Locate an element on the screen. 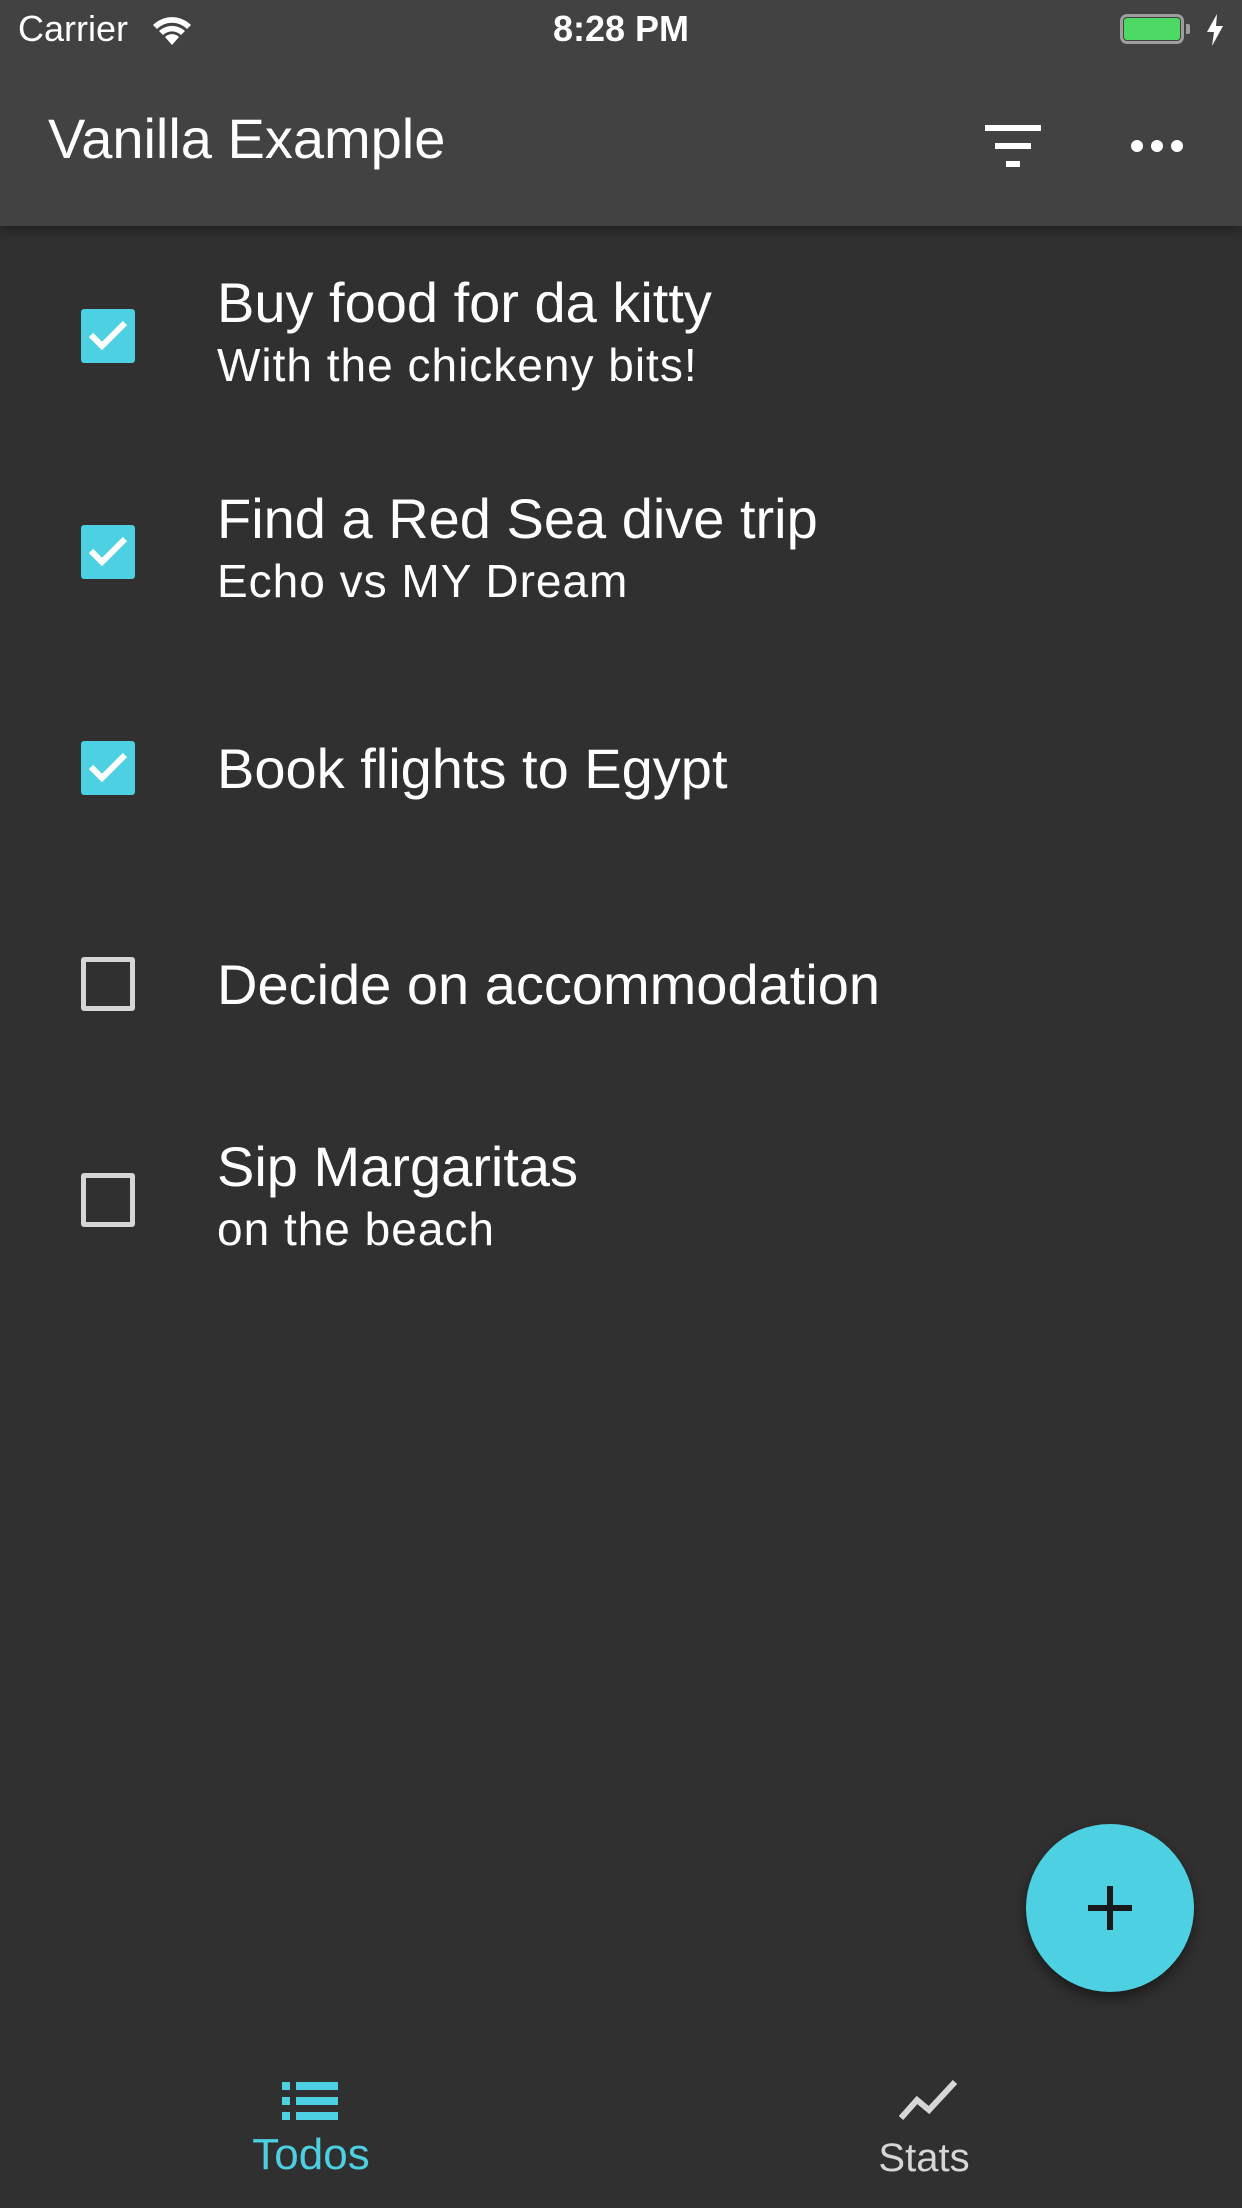 The height and width of the screenshot is (2208, 1242). bottom-navigation: Todos Stats is located at coordinates (621, 2124).